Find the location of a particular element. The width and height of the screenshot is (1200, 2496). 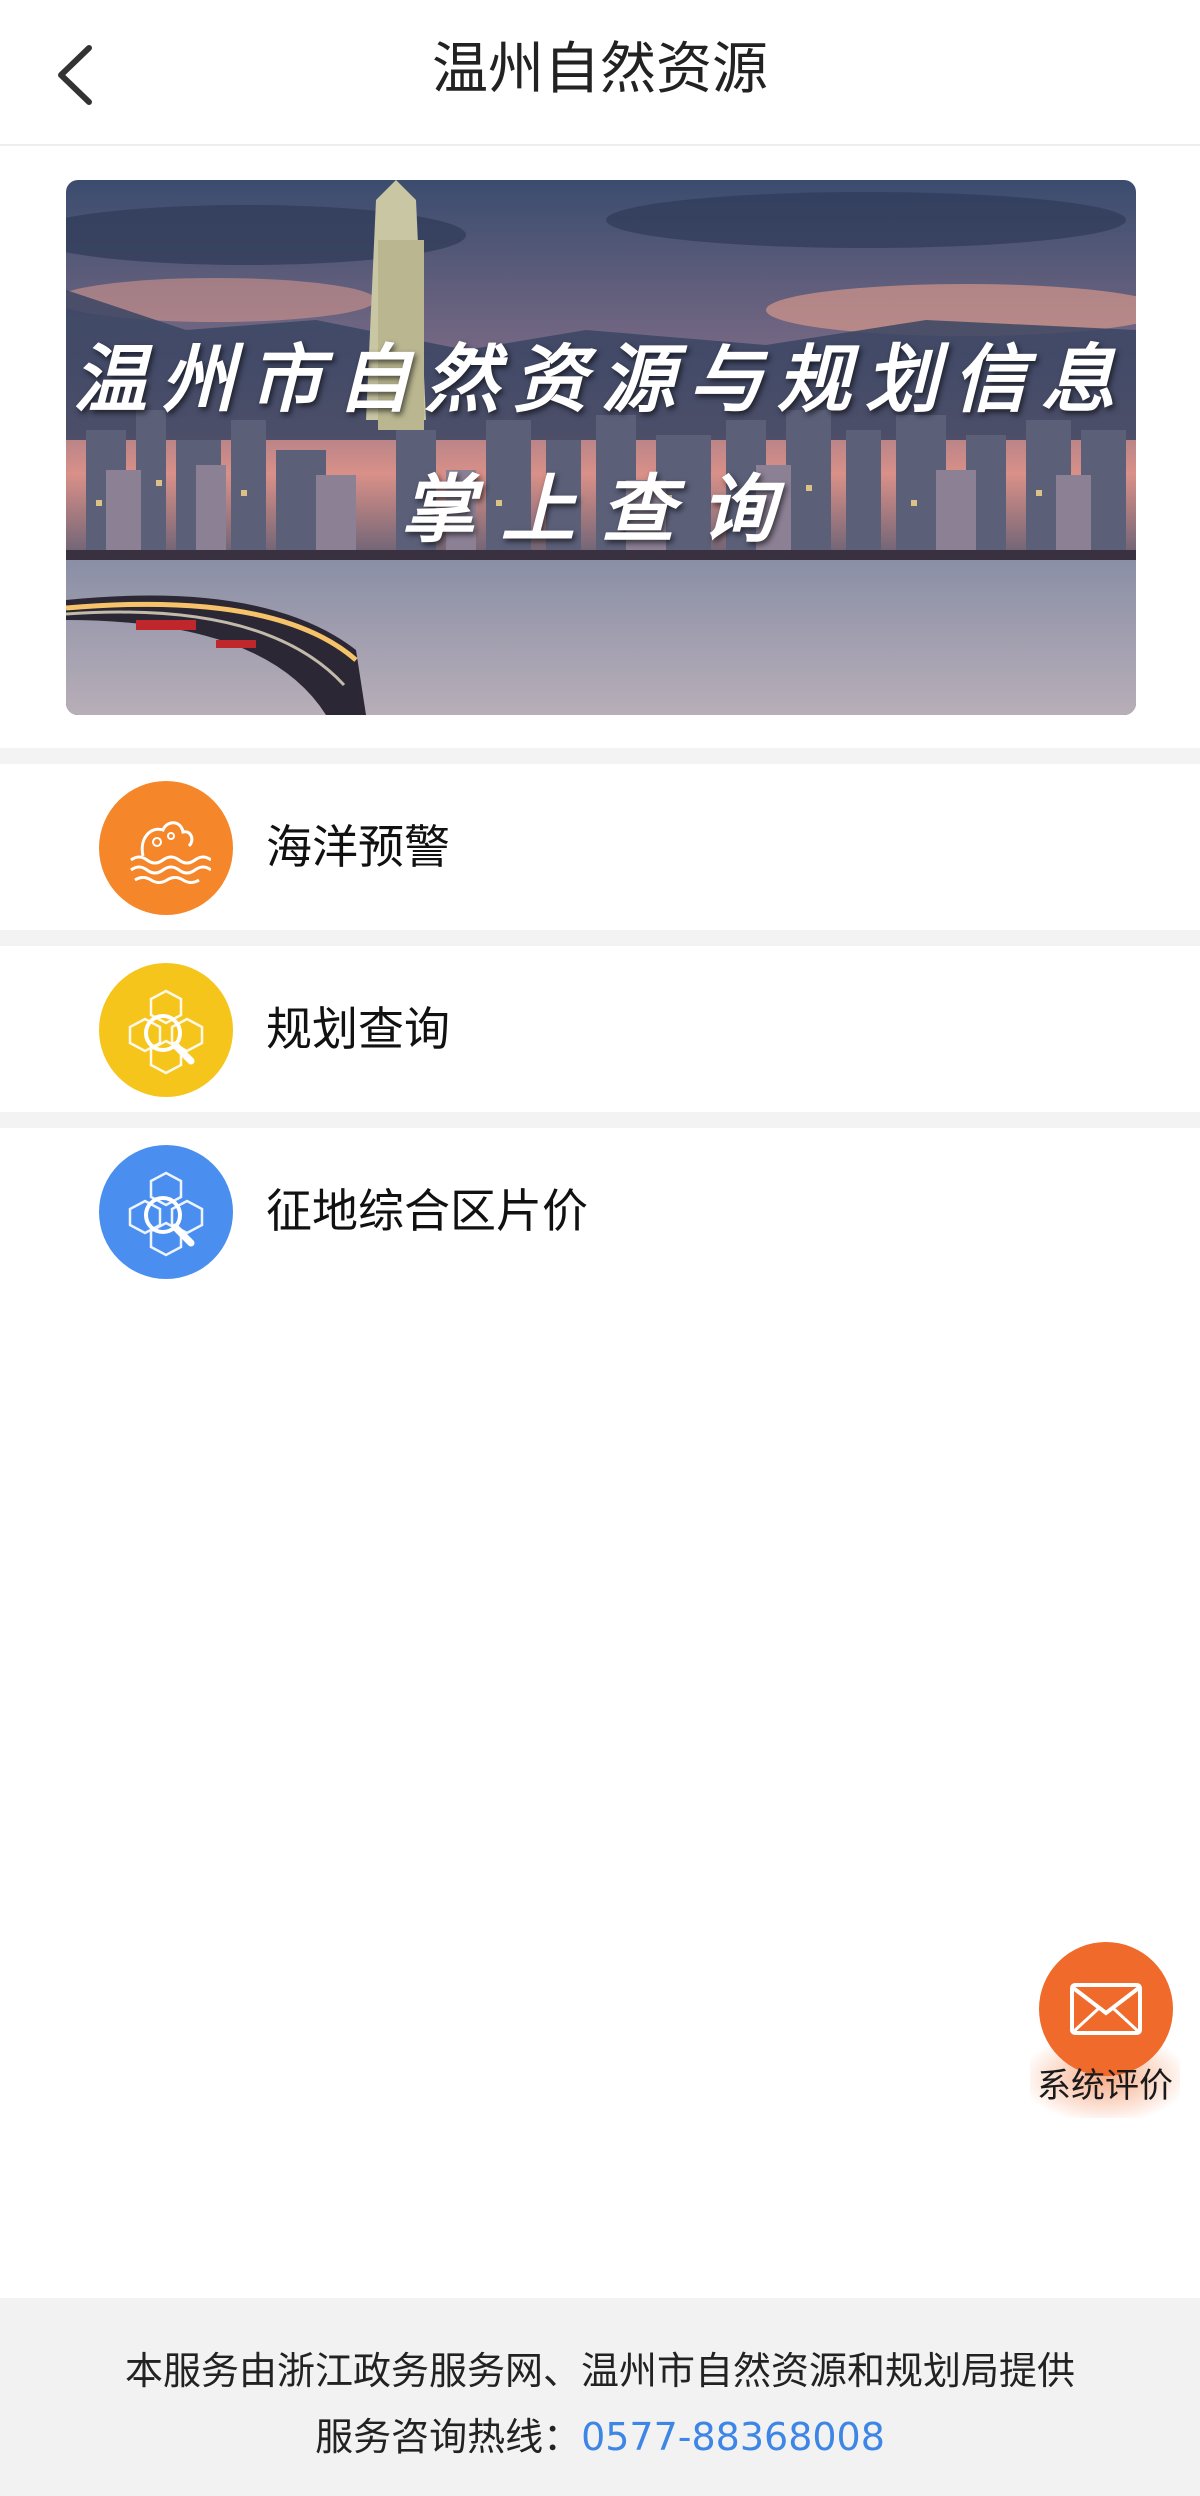

chevron-left-icon is located at coordinates (75, 75).